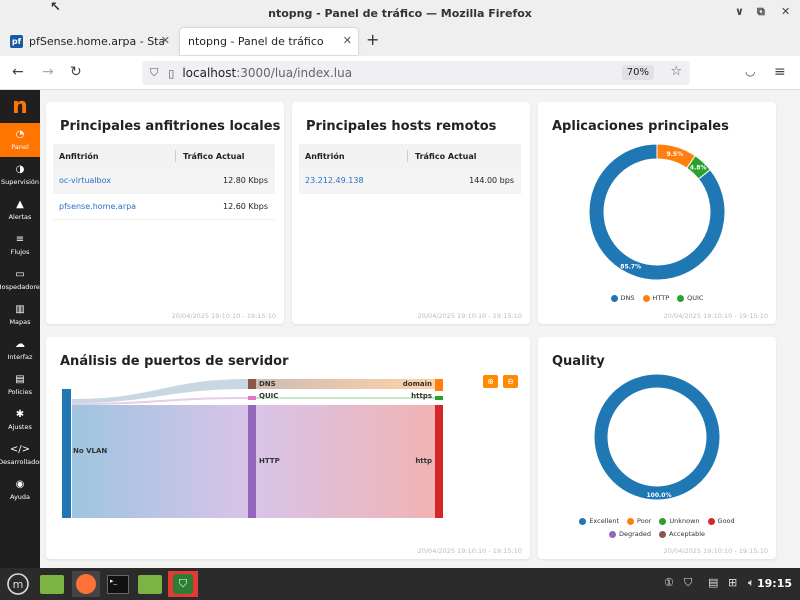  Describe the element at coordinates (97, 206) in the screenshot. I see `host-link: pfsense.home.arpa` at that location.